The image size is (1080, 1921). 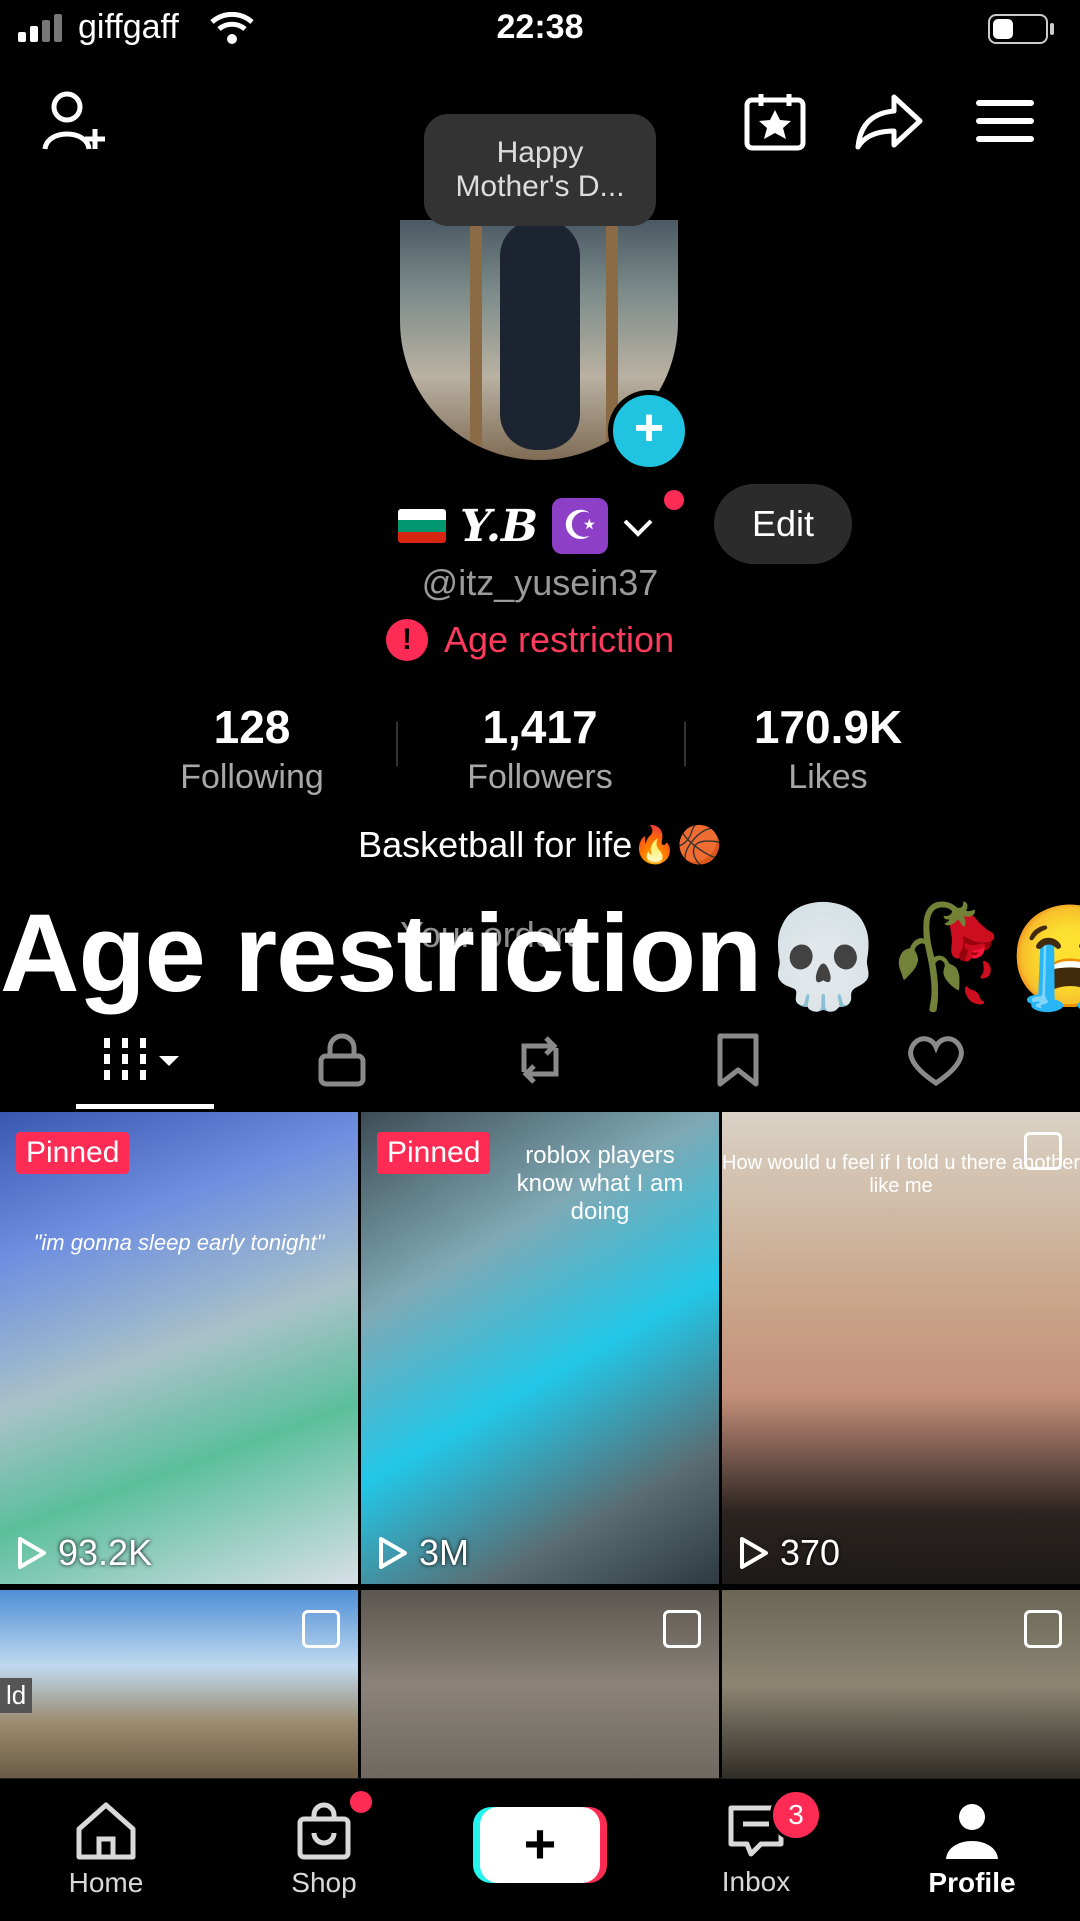 I want to click on likes-stat: 170.9K Likes, so click(x=828, y=748).